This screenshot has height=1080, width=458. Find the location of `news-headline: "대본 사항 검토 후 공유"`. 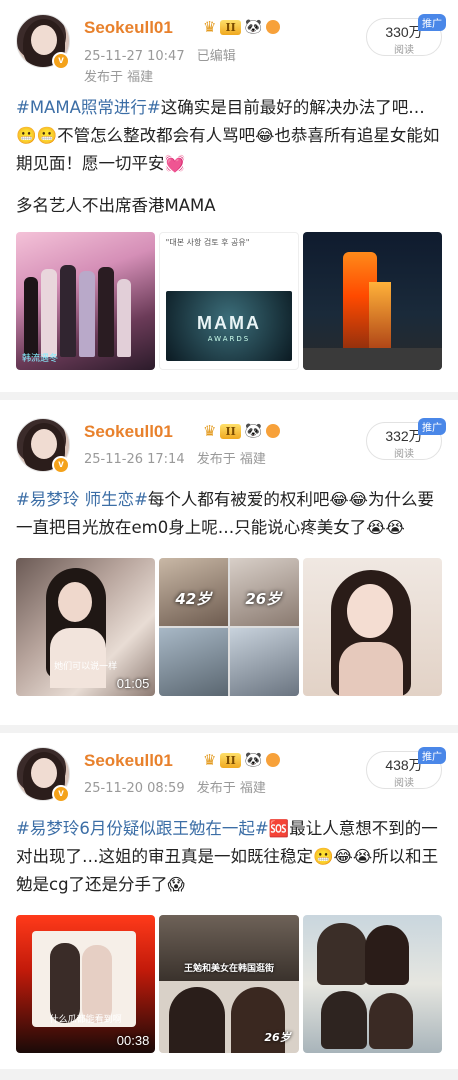

news-headline: "대본 사항 검토 후 공유" is located at coordinates (207, 242).